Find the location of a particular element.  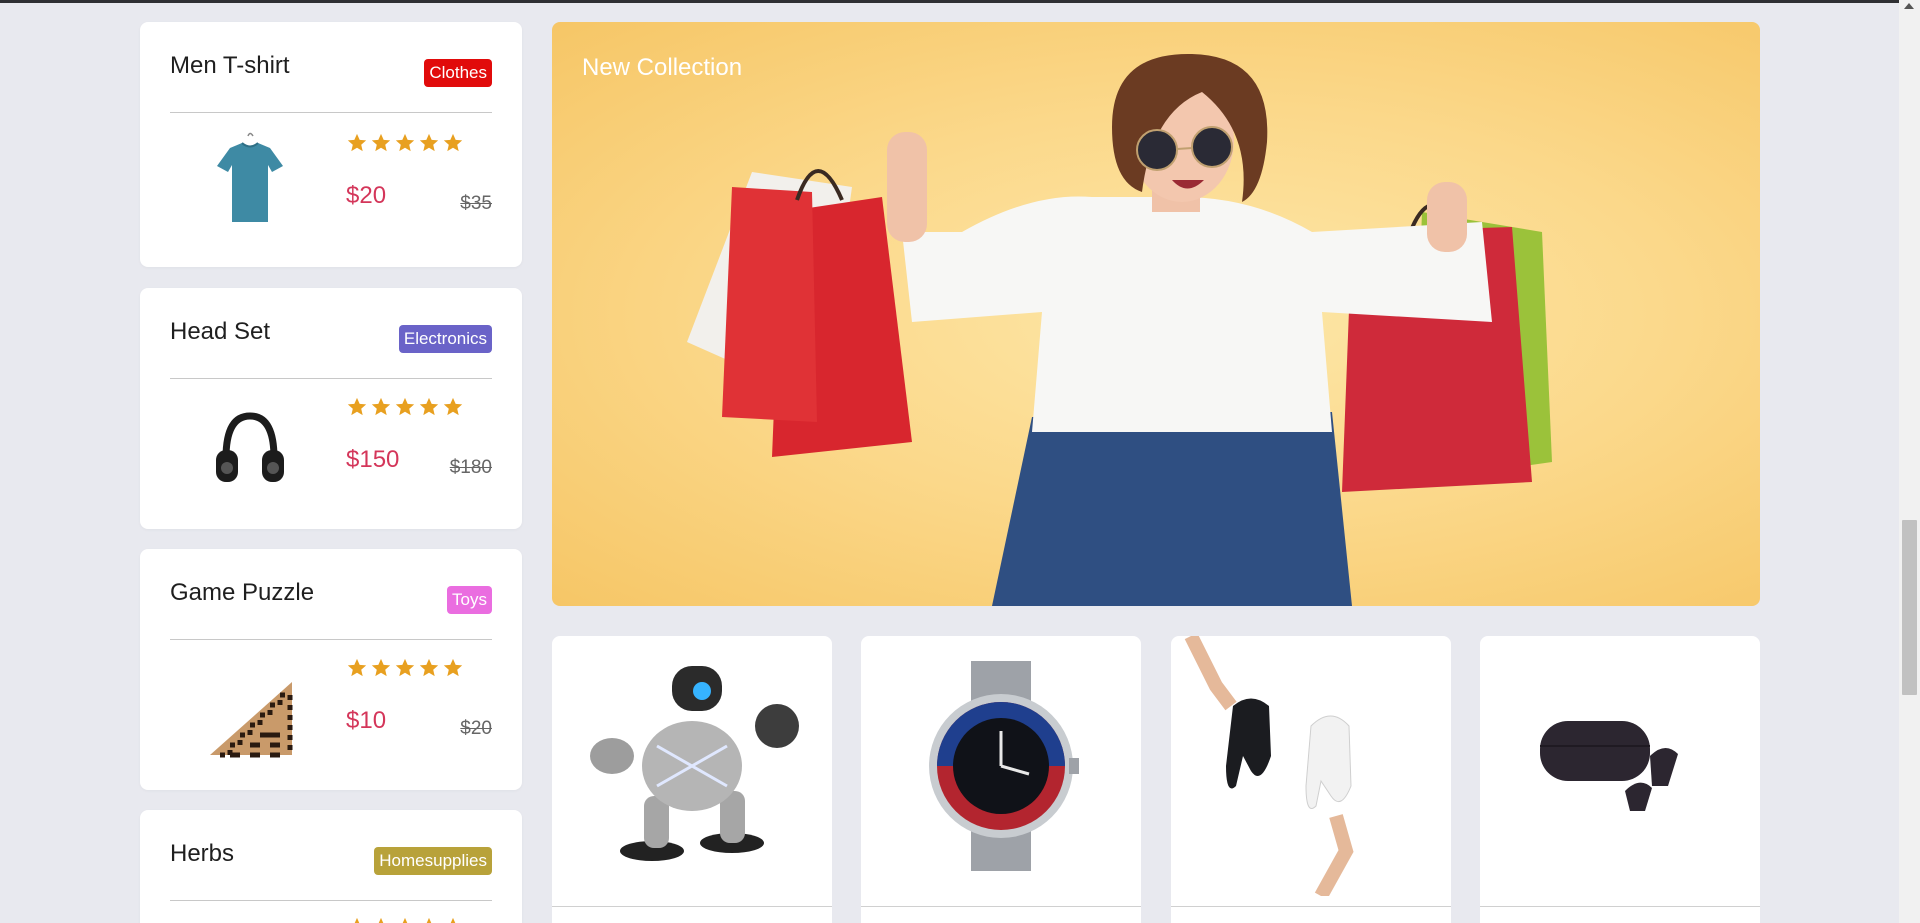

top-border is located at coordinates (960, 1).